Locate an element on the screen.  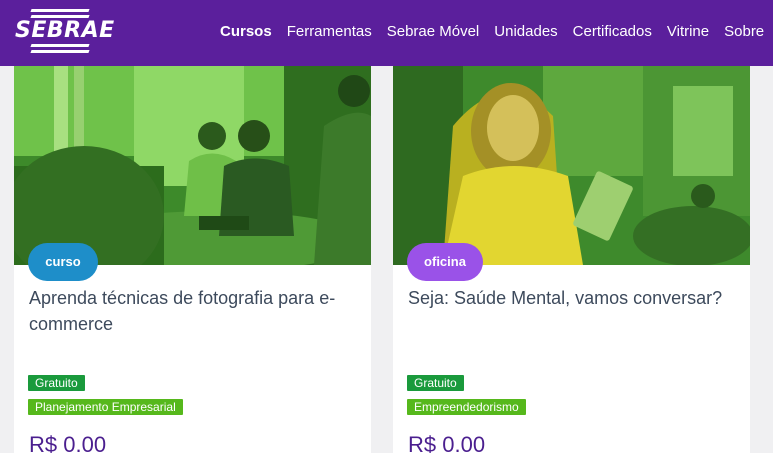
category-tag: Planejamento Empresarial is located at coordinates (105, 407).